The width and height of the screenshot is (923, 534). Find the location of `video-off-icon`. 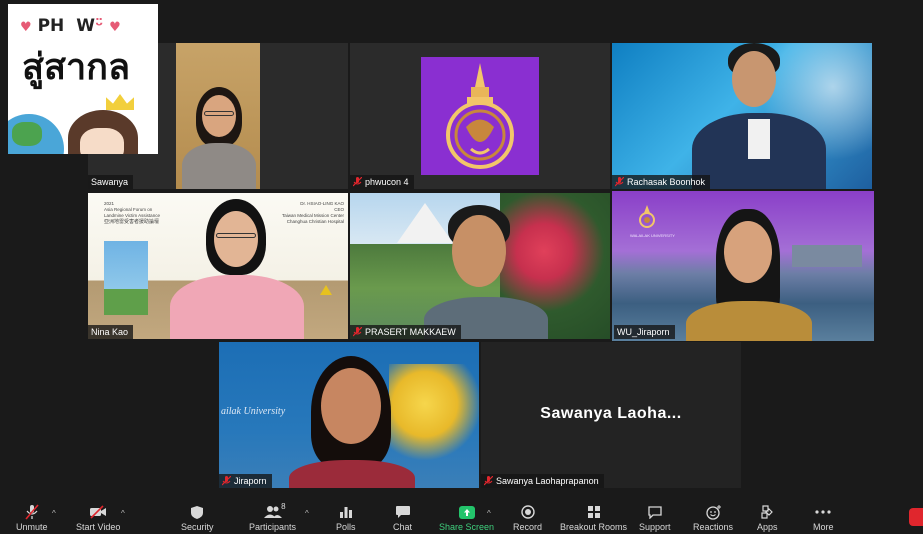

video-off-icon is located at coordinates (98, 512).